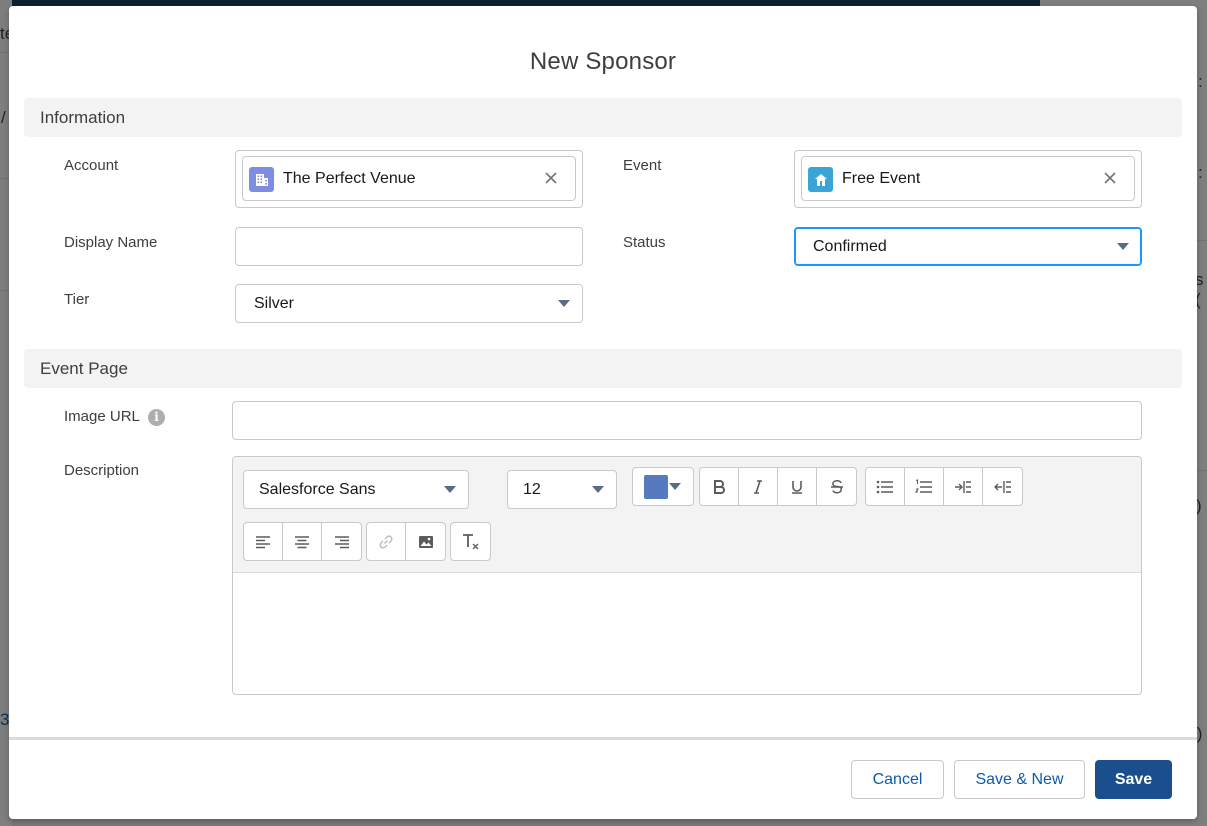  I want to click on font-family-value: Salesforce Sans, so click(317, 489).